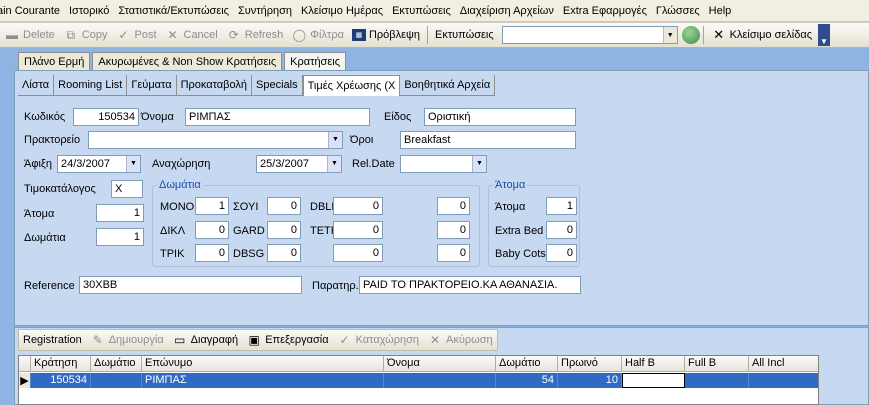 Image resolution: width=869 pixels, height=405 pixels. What do you see at coordinates (590, 380) in the screenshot?
I see `table-cell: 10` at bounding box center [590, 380].